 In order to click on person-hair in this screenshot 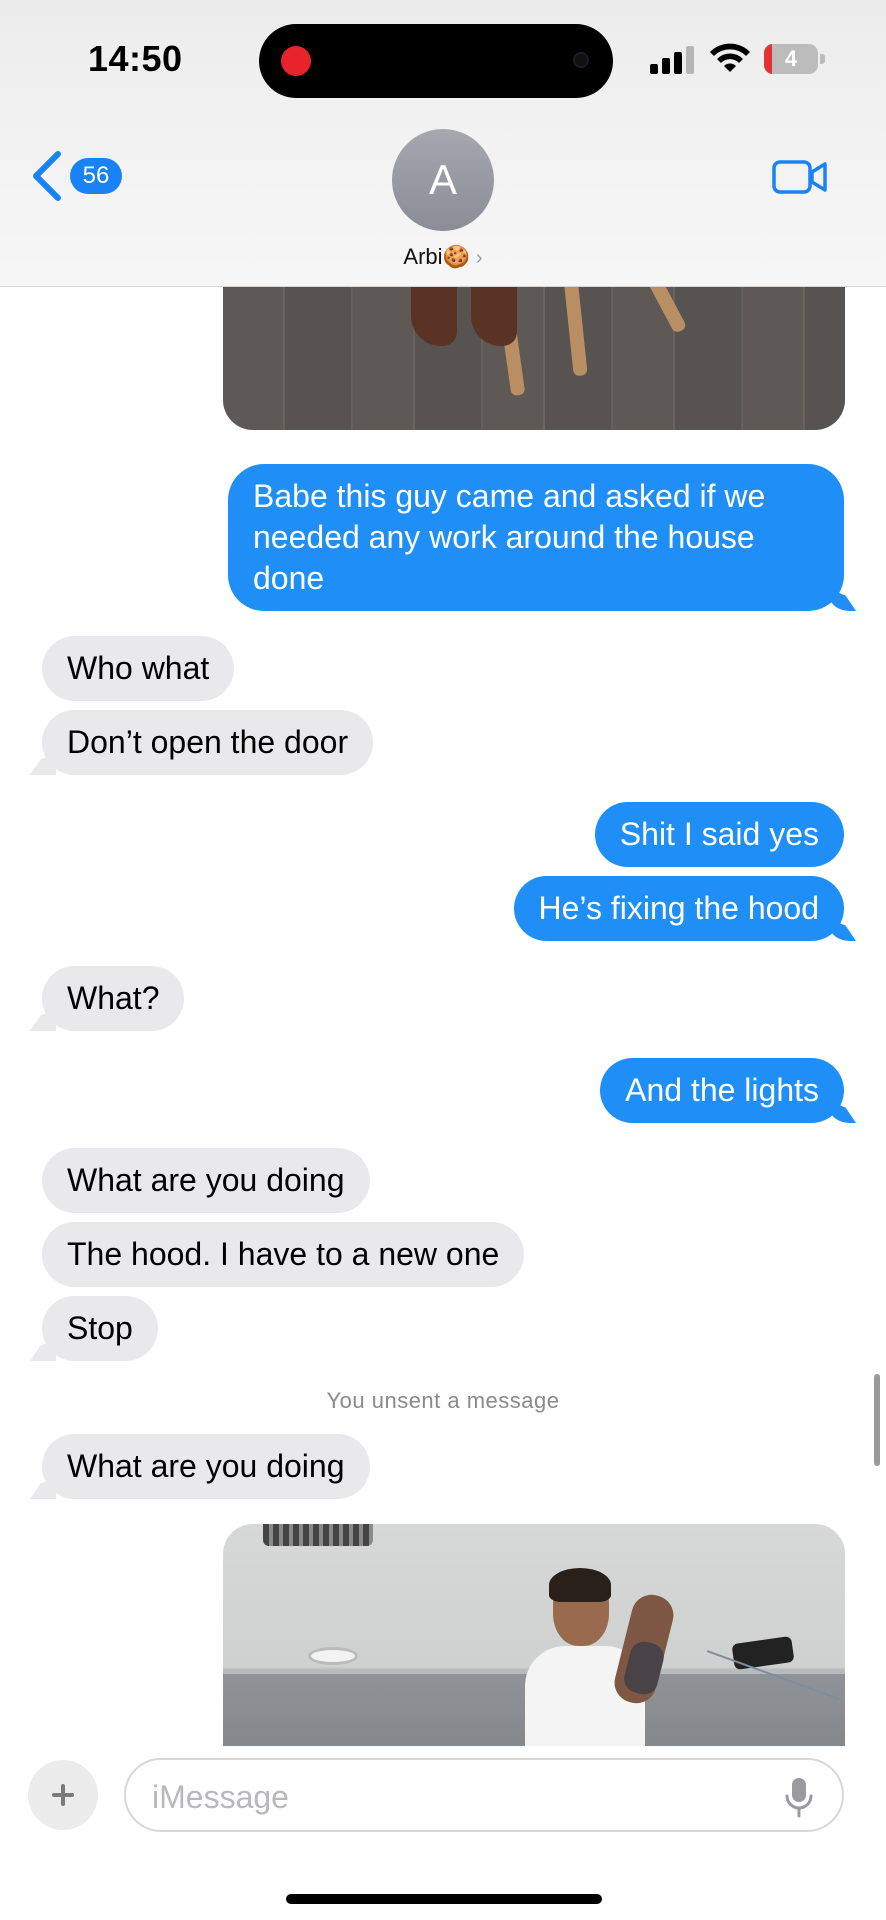, I will do `click(580, 1585)`.